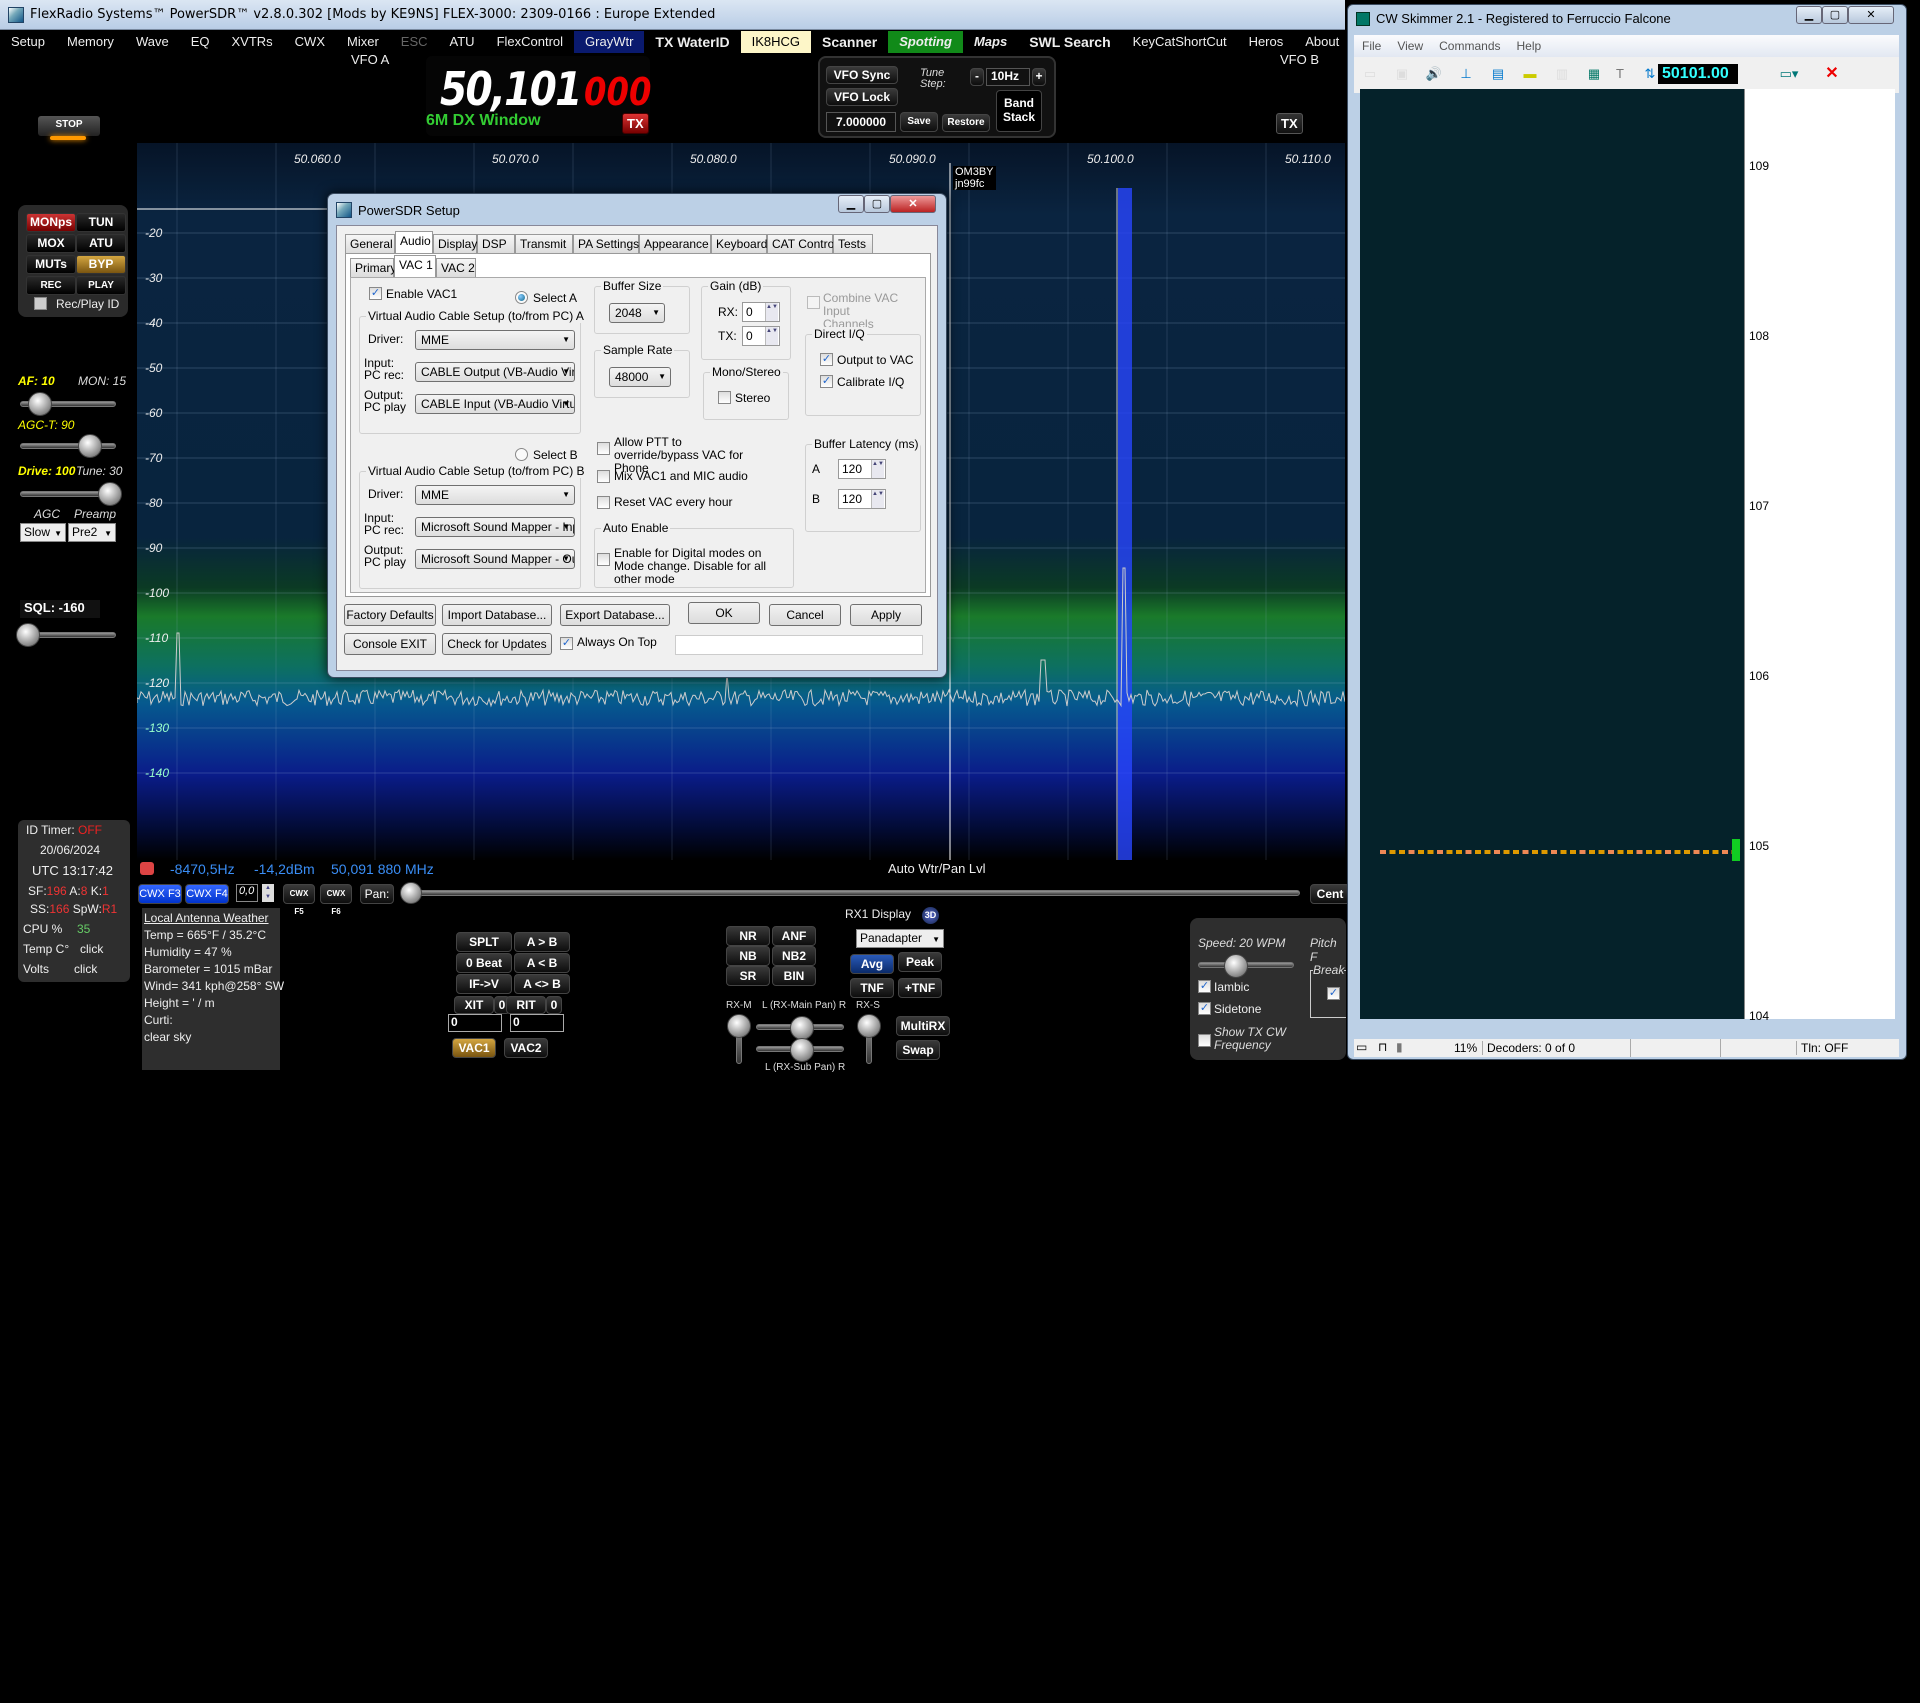 This screenshot has height=1703, width=1920. What do you see at coordinates (51, 243) in the screenshot?
I see `mox-button: MOX` at bounding box center [51, 243].